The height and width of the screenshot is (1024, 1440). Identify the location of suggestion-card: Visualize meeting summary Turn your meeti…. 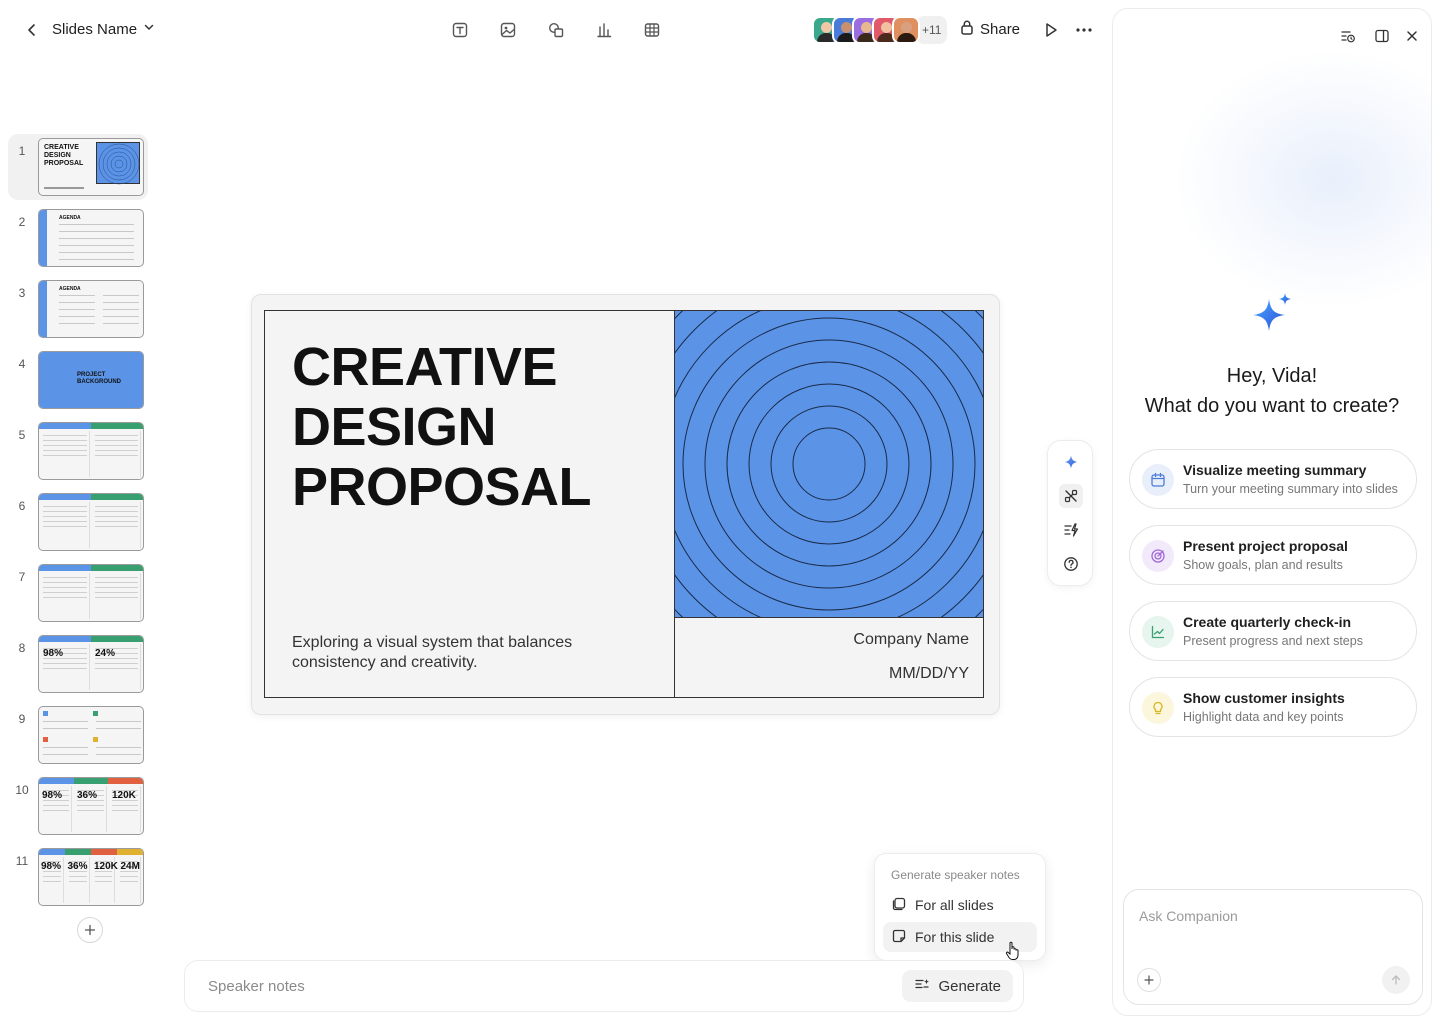
(1273, 479).